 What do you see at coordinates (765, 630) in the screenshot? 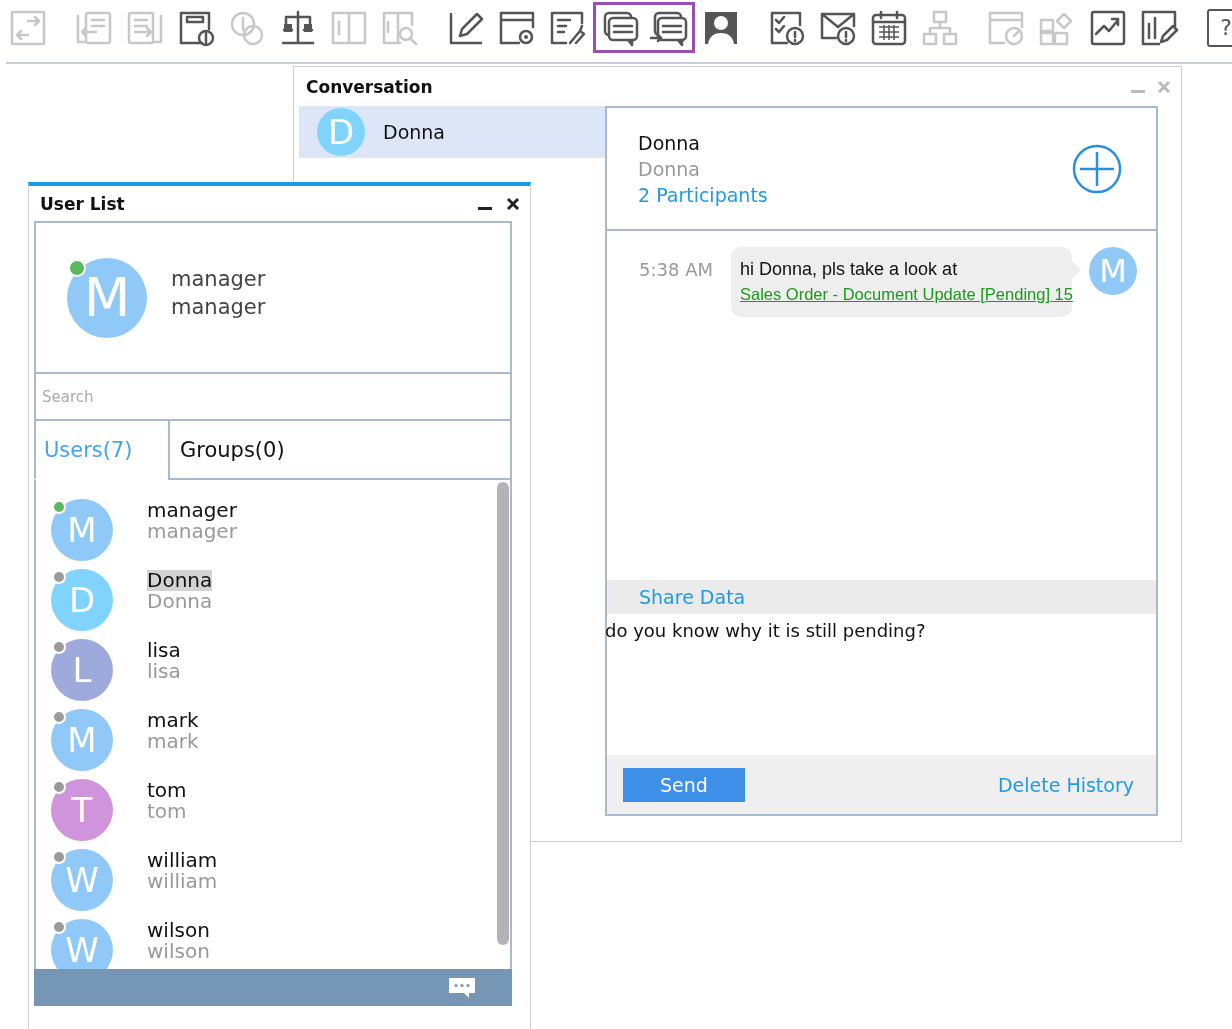
I see `message-input: do you know why it is still pending?` at bounding box center [765, 630].